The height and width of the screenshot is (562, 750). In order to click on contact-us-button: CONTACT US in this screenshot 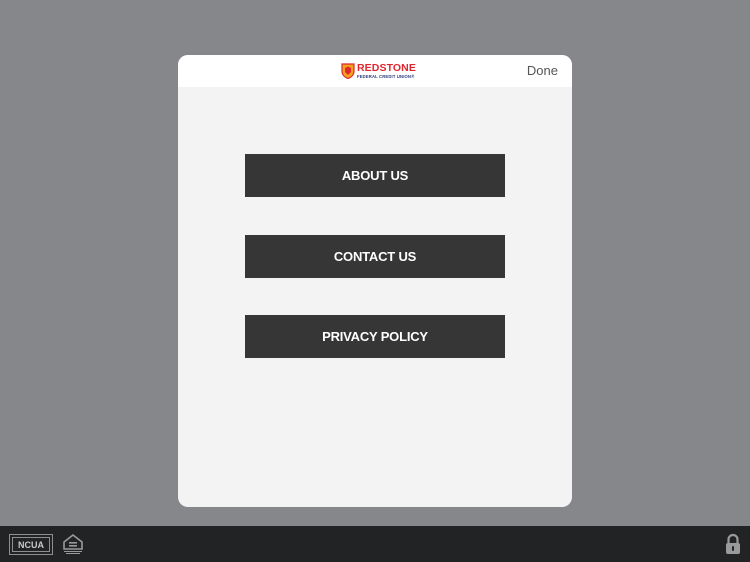, I will do `click(375, 256)`.